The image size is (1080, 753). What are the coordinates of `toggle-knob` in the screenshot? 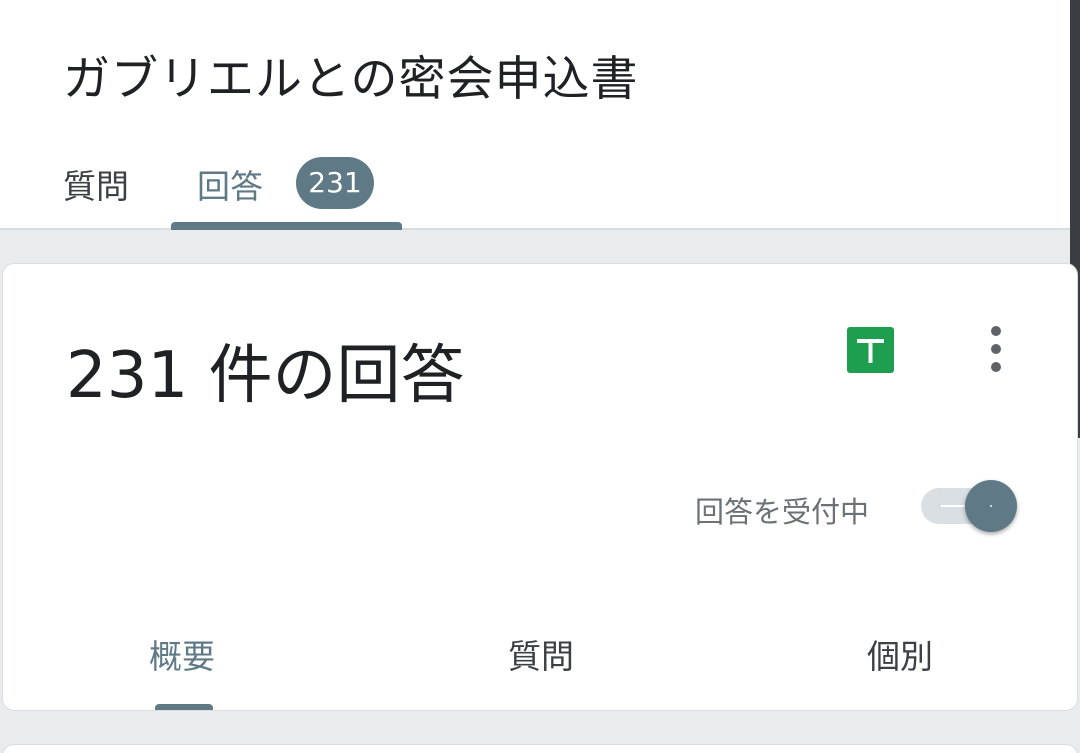 It's located at (991, 506).